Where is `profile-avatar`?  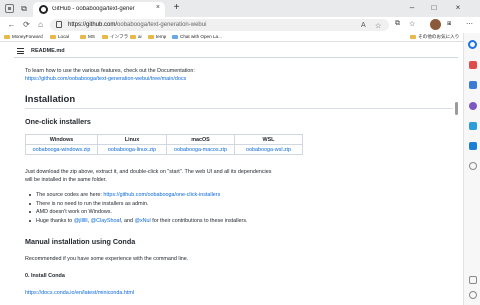 profile-avatar is located at coordinates (435, 24).